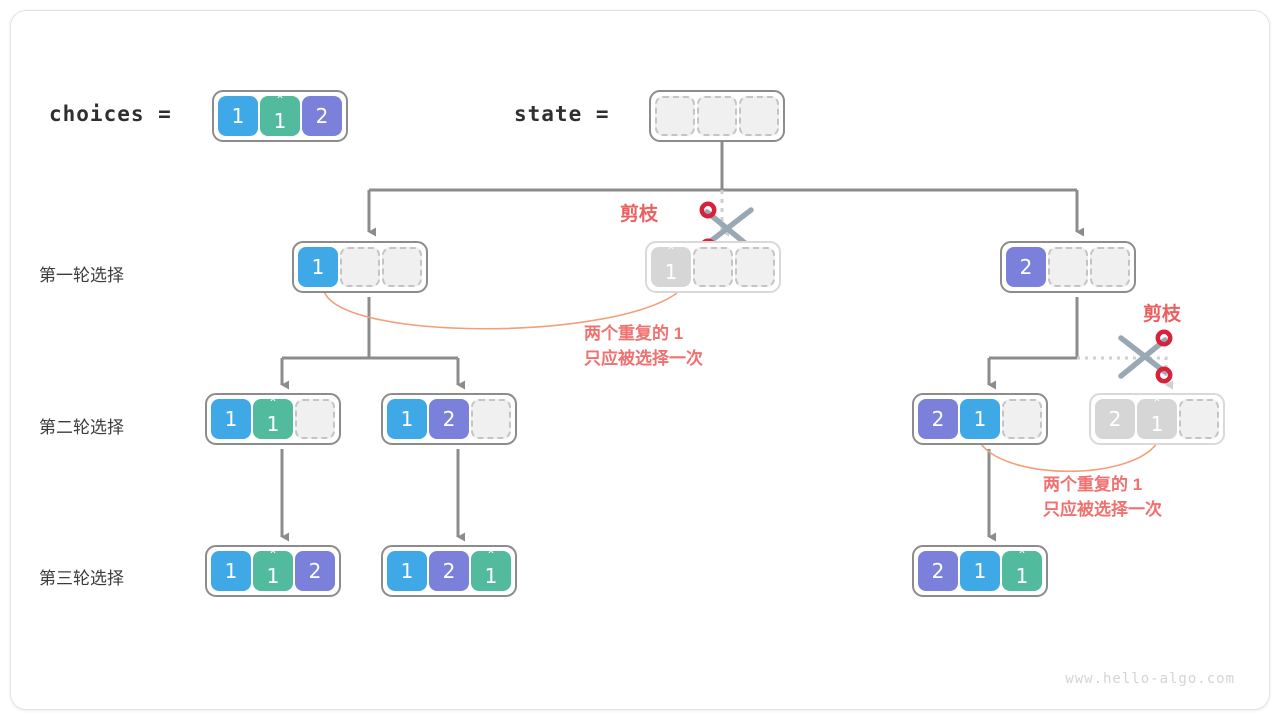 The width and height of the screenshot is (1280, 720). I want to click on node-level1-2-pruned: ˆ1, so click(713, 267).